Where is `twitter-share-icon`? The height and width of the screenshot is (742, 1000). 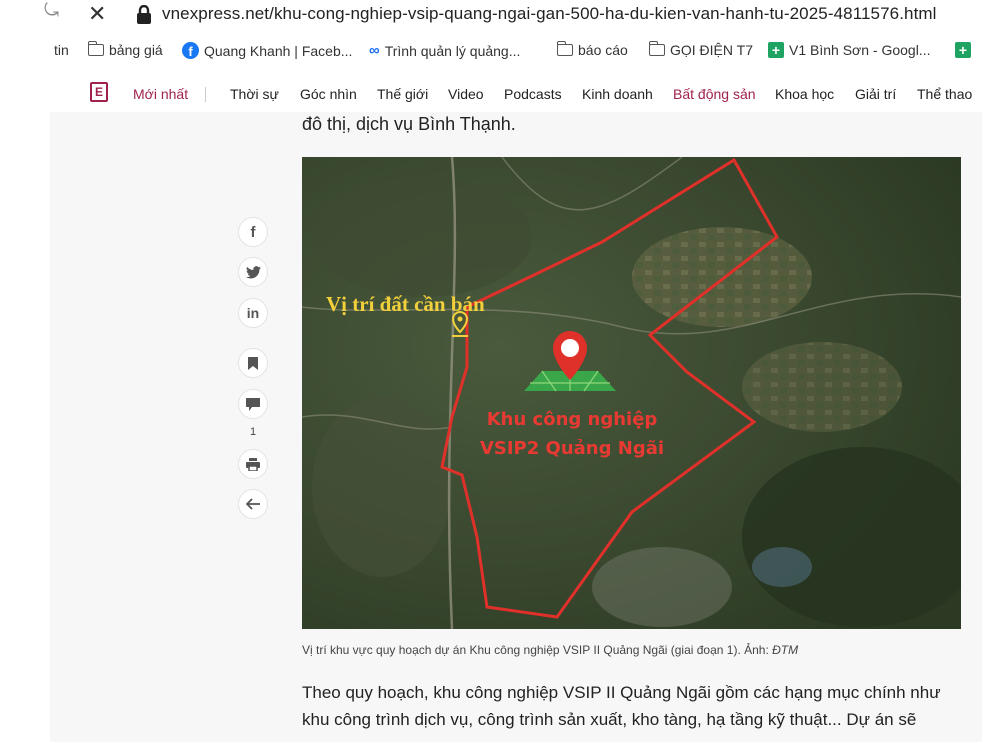
twitter-share-icon is located at coordinates (253, 272).